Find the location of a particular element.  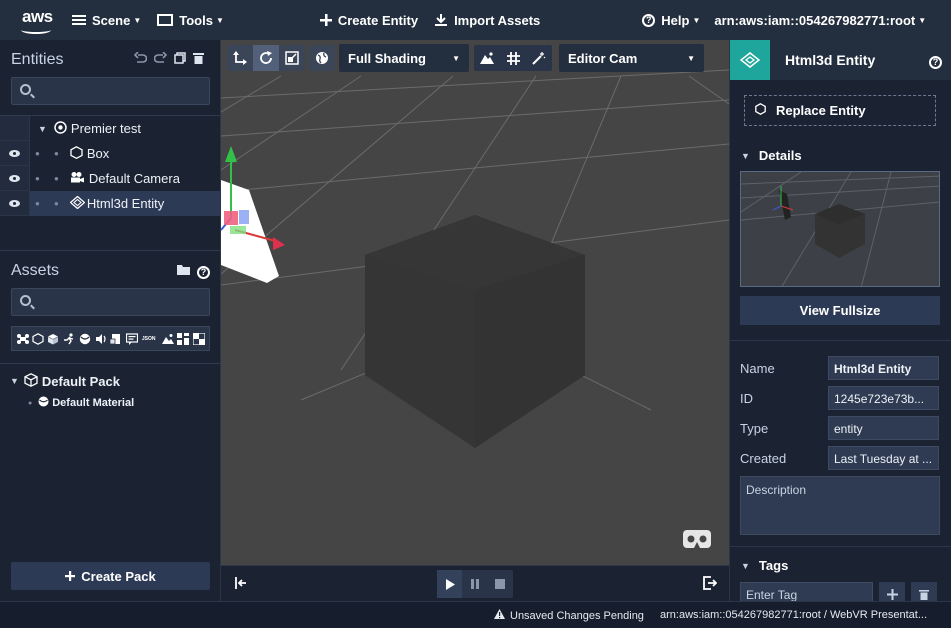

import-assets-button: Import Assets is located at coordinates (487, 20).